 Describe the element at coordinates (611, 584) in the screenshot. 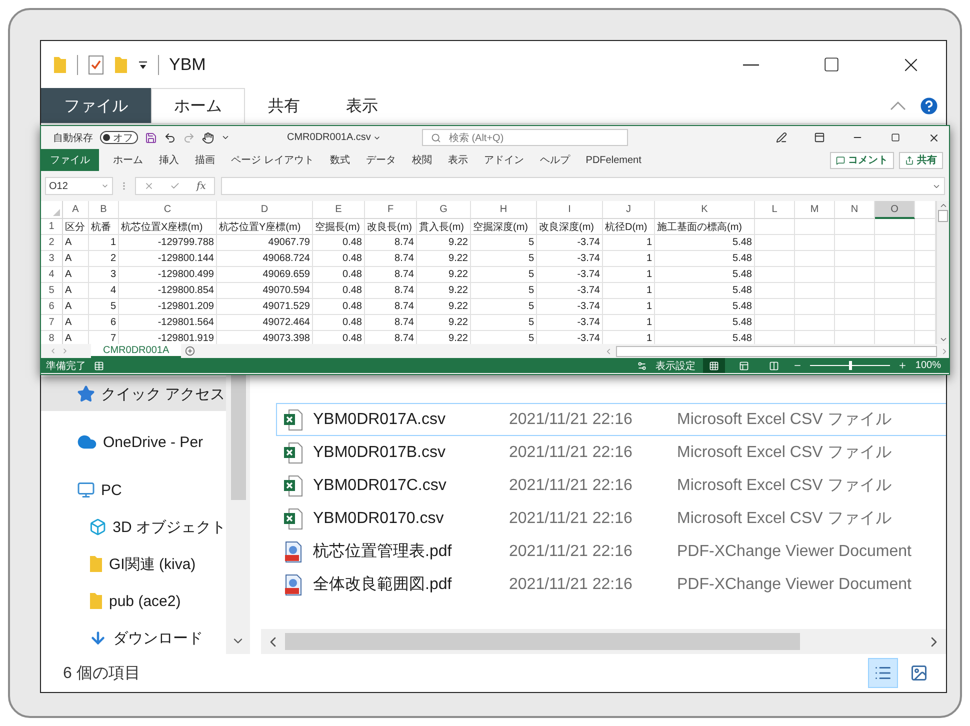

I see `file-row: 全体改良範囲図.pdf 2021/11/21 22:16 PDF-XChange Viewer Document` at that location.